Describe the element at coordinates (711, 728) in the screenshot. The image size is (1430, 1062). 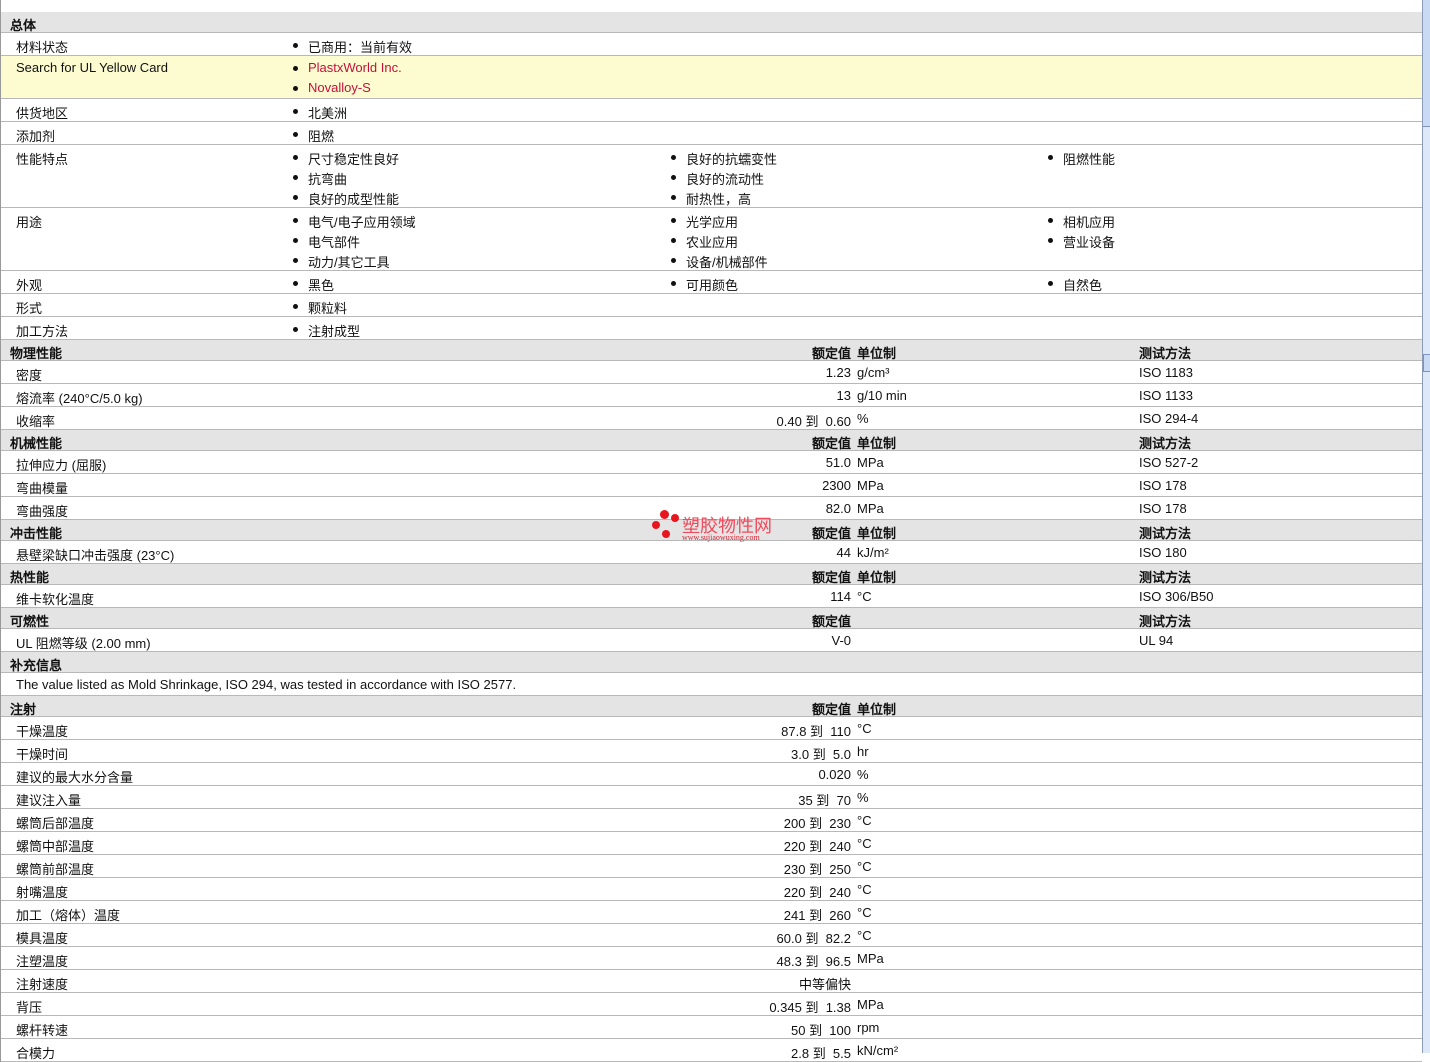
I see `property-row: 干燥温度 87.8 到 110 °C` at that location.